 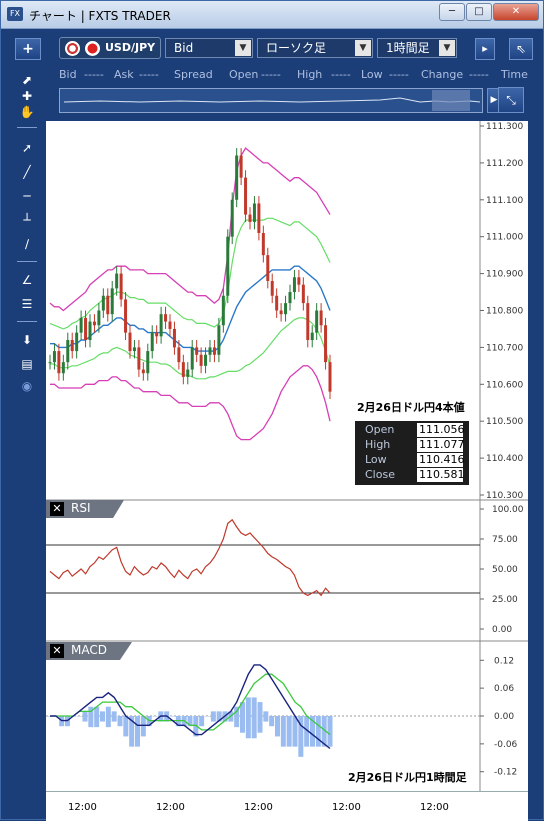 What do you see at coordinates (190, 229) in the screenshot?
I see `bollinger-upper-line` at bounding box center [190, 229].